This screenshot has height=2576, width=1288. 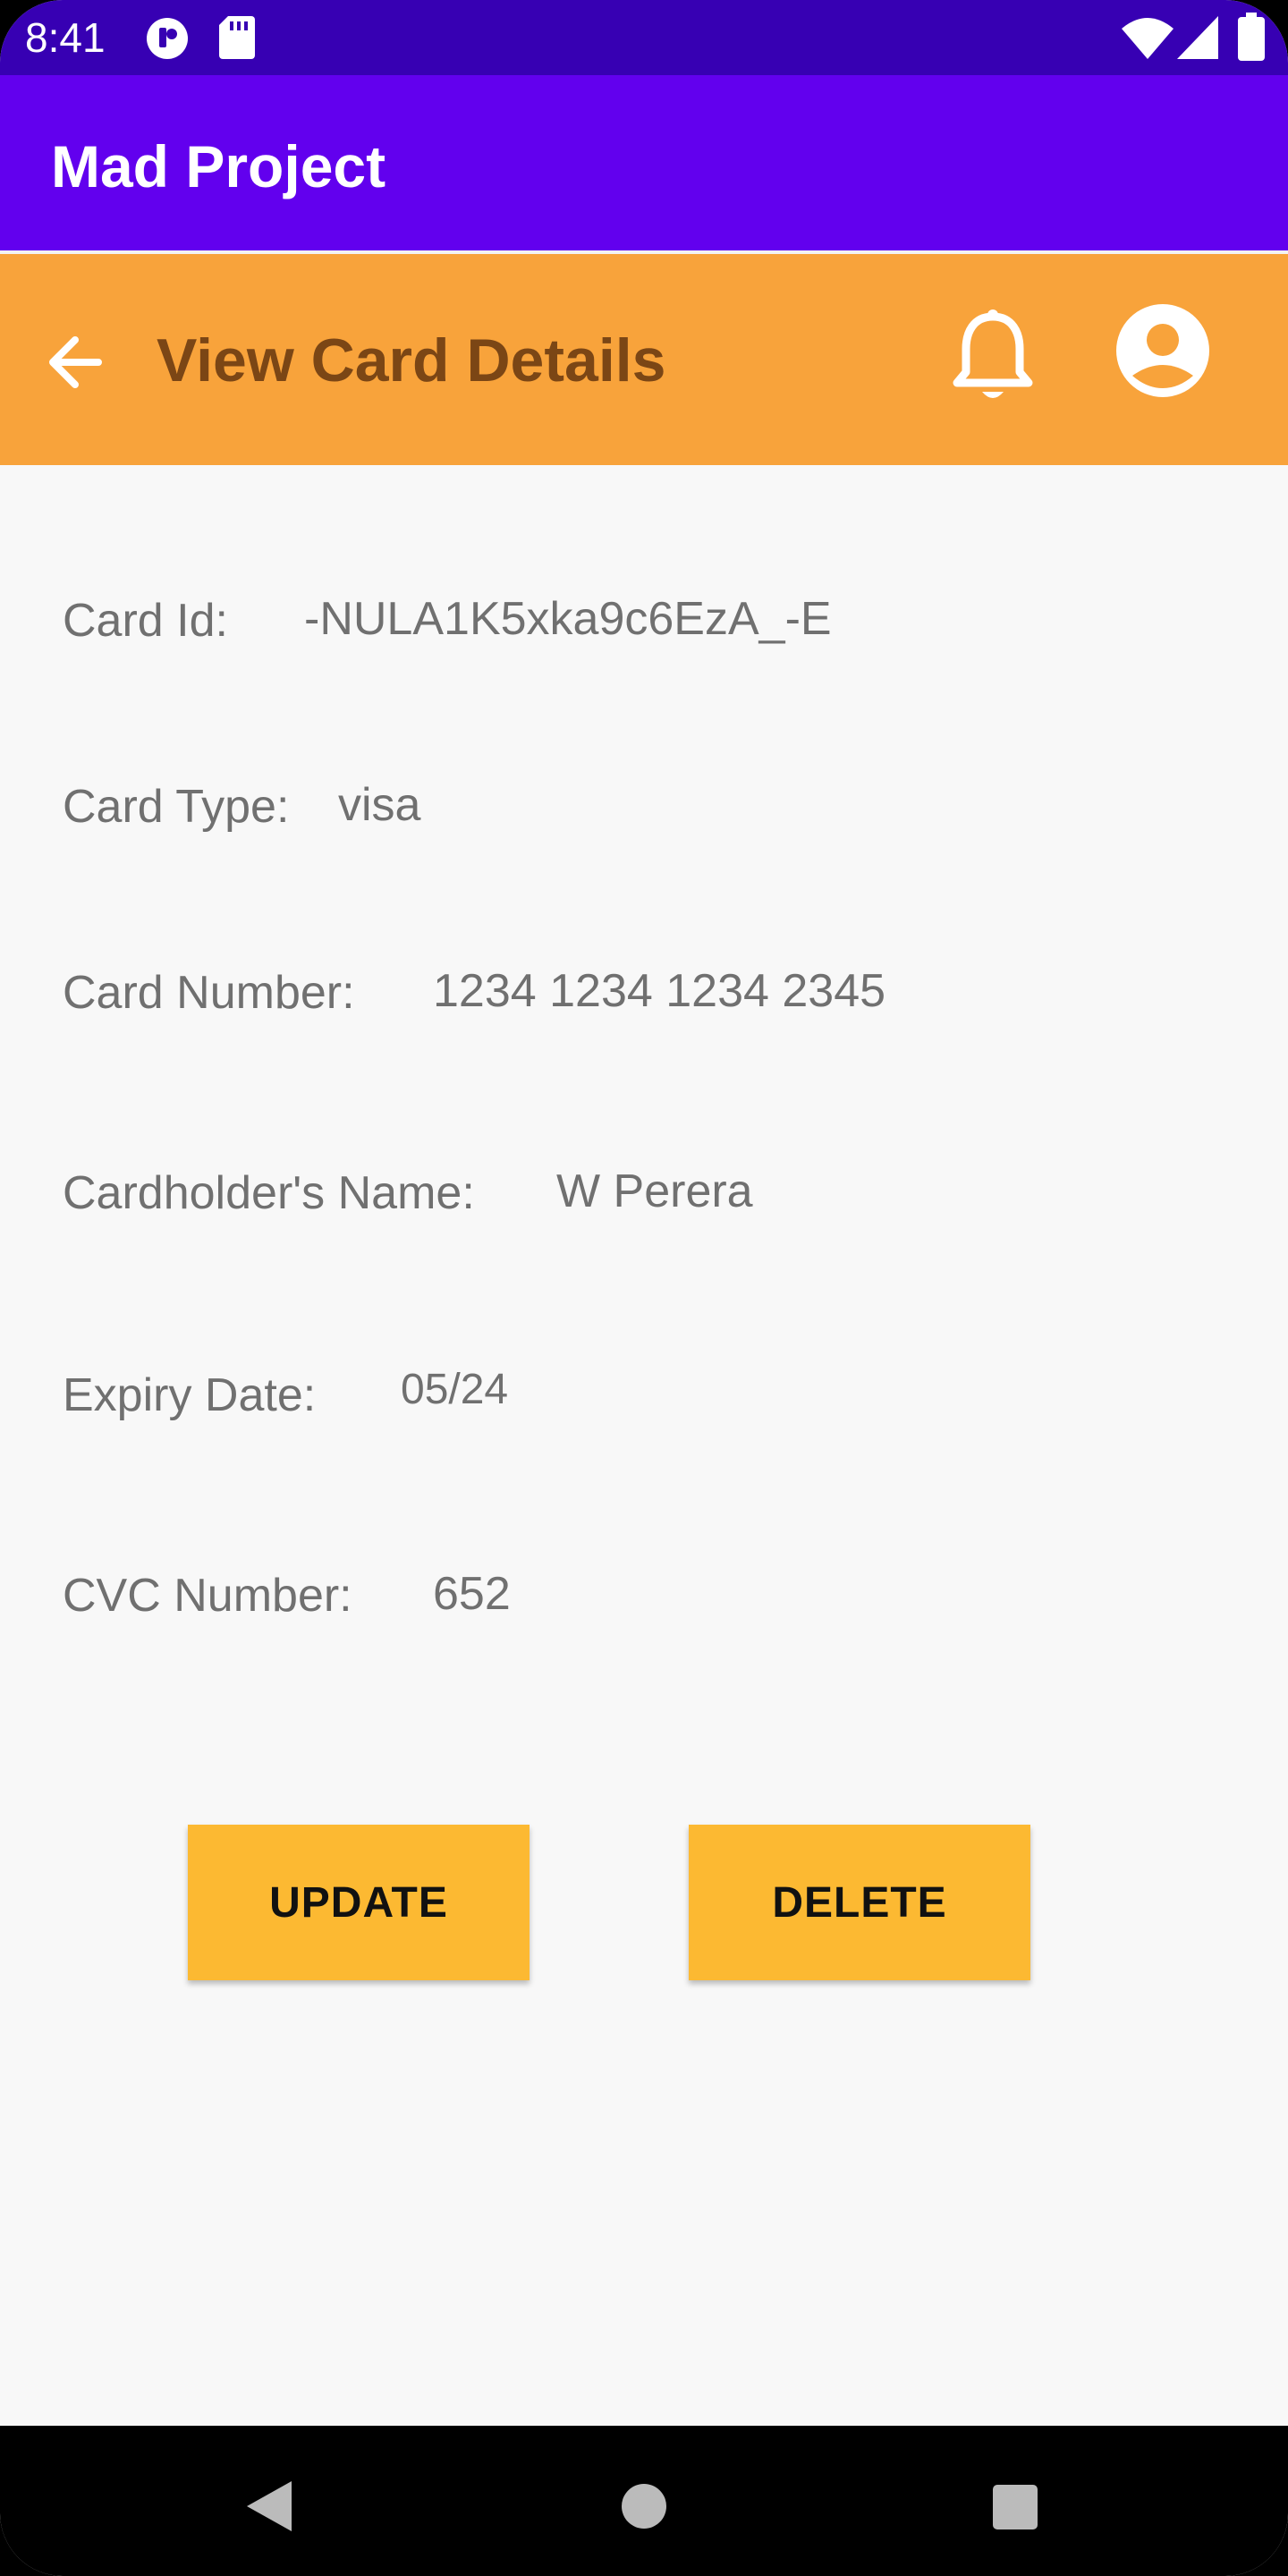 What do you see at coordinates (237, 37) in the screenshot?
I see `sd-card-icon` at bounding box center [237, 37].